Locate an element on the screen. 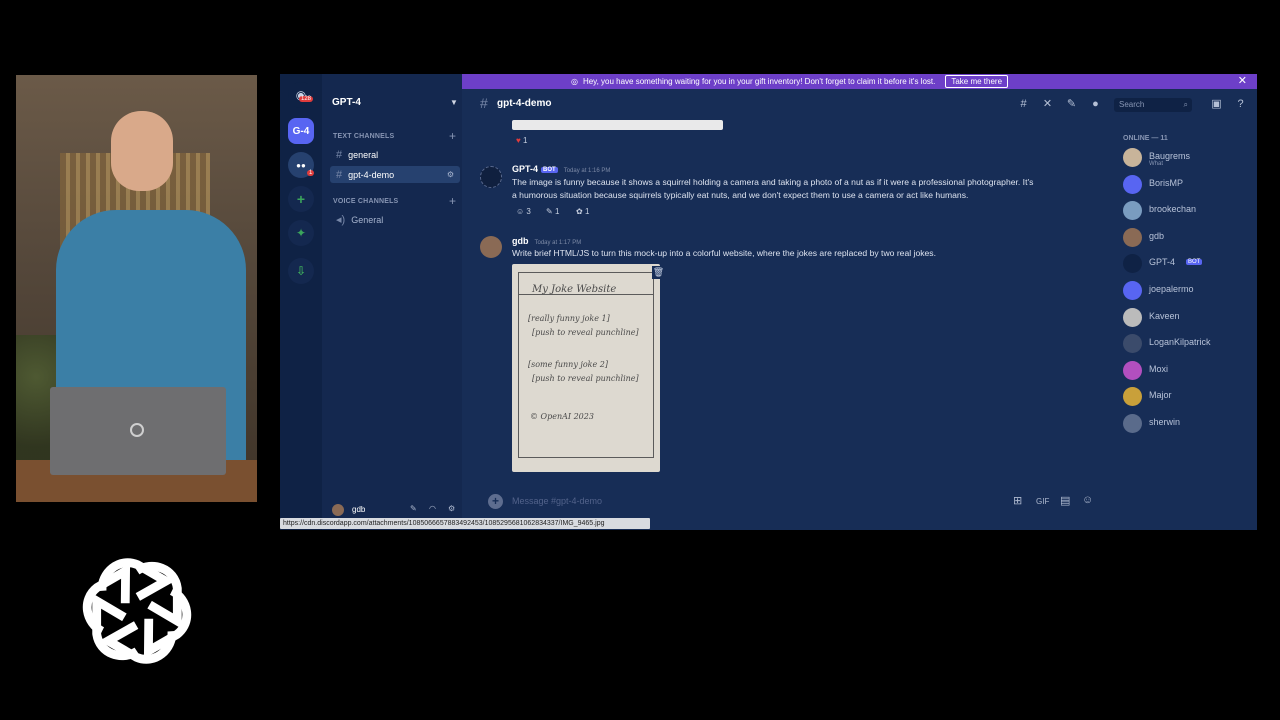  reaction-3: ✿ 1 is located at coordinates (582, 211).